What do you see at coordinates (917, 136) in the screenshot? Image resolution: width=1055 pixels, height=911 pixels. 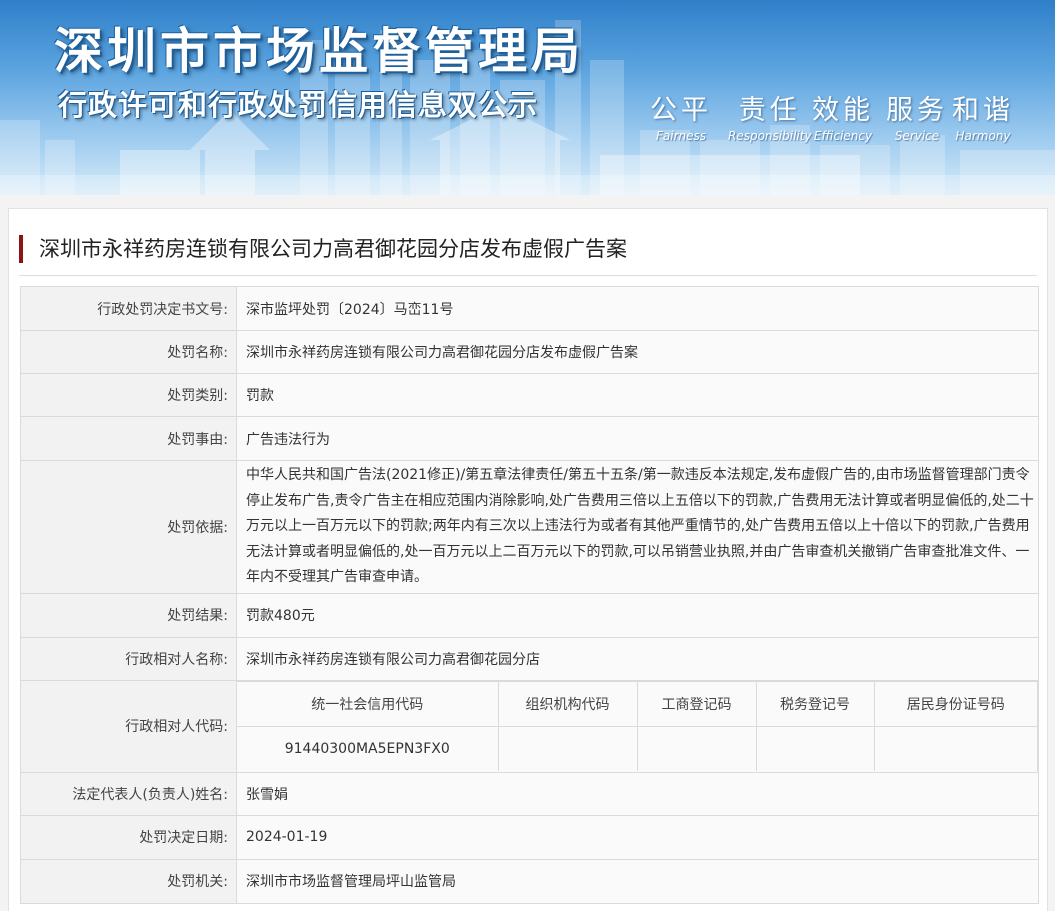 I see `value-label-en: Service` at bounding box center [917, 136].